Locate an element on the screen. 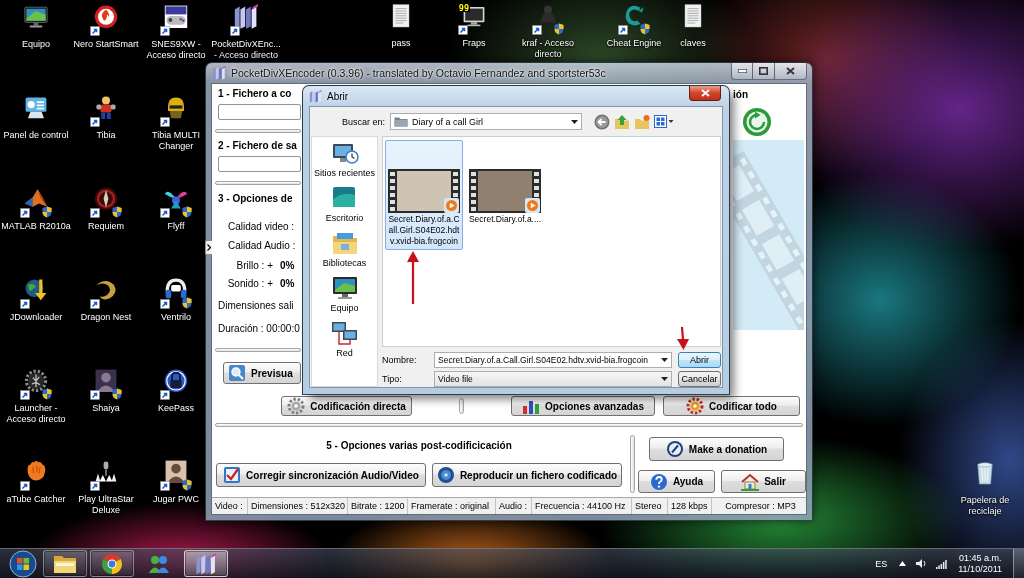 This screenshot has width=1024, height=578. desktop-icon-label: Flyff is located at coordinates (176, 226).